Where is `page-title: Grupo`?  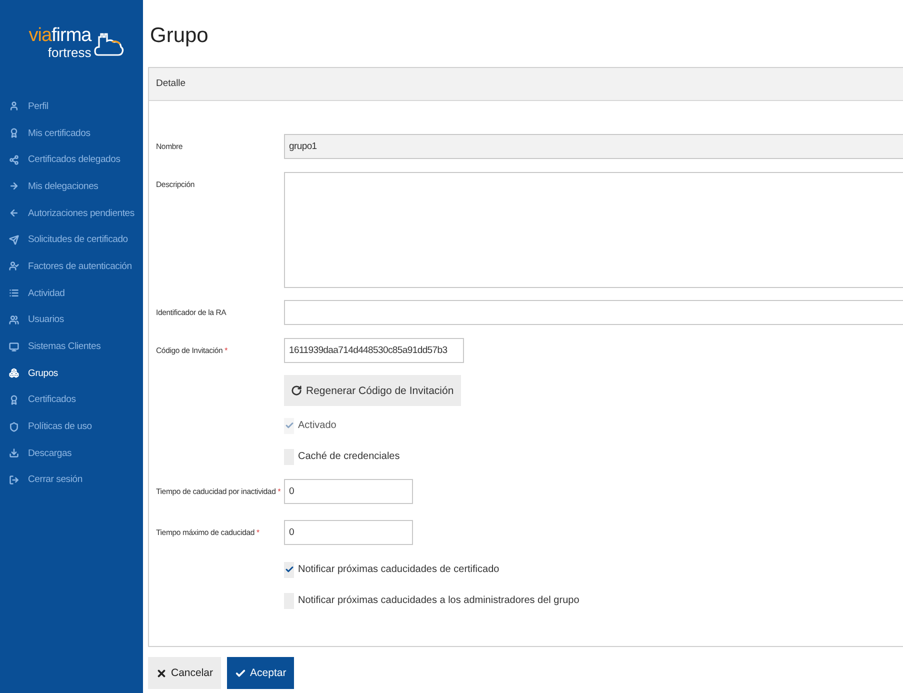 page-title: Grupo is located at coordinates (179, 36).